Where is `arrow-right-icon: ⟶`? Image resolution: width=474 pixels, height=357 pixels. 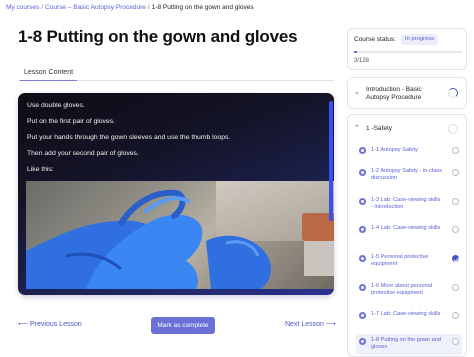
arrow-right-icon: ⟶ is located at coordinates (330, 324).